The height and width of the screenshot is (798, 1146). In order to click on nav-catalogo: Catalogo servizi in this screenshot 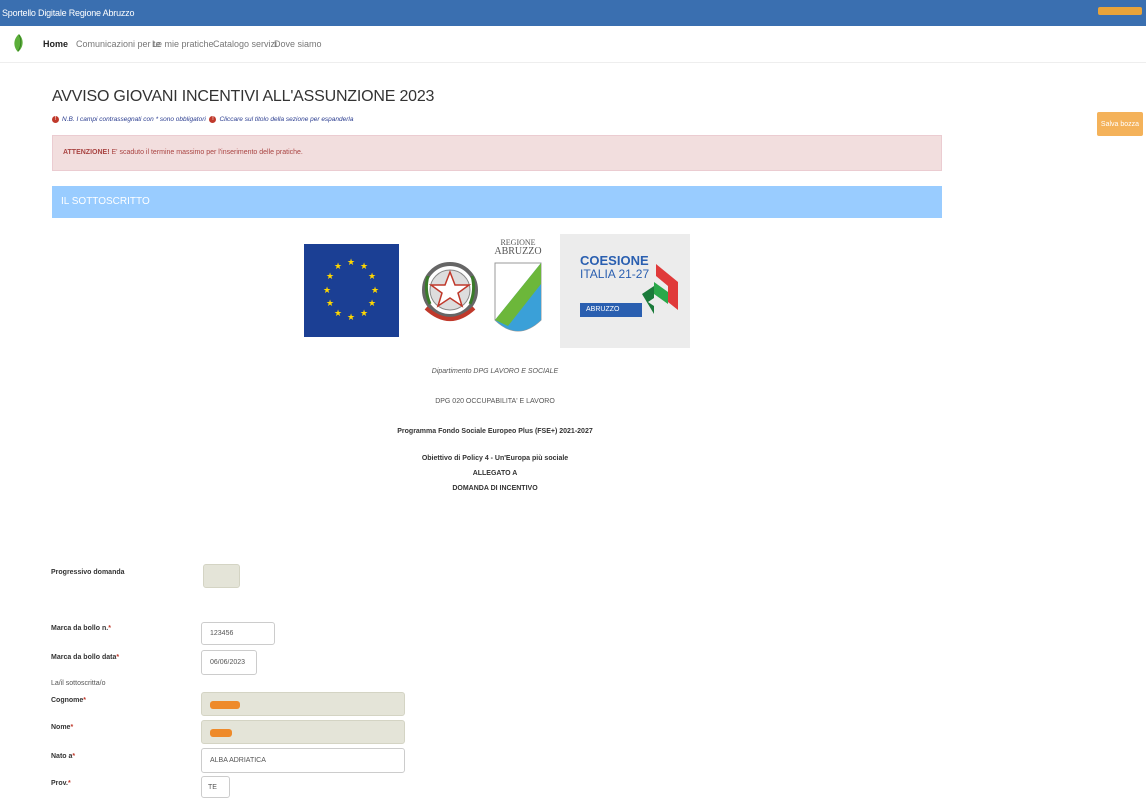, I will do `click(245, 44)`.